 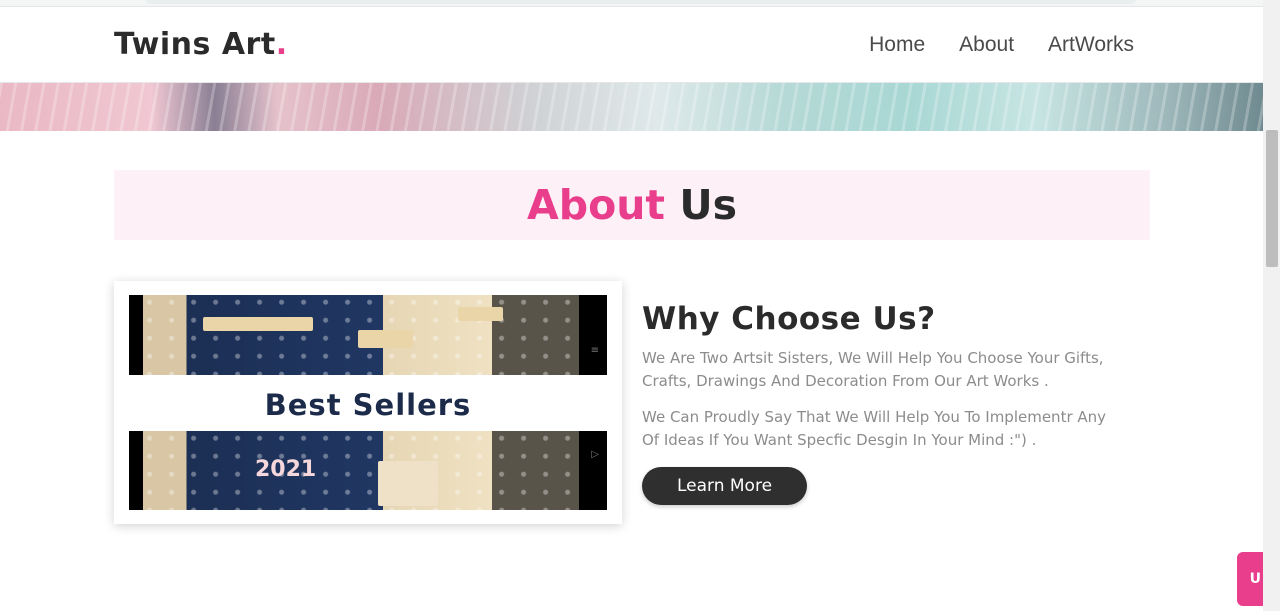 I want to click on floating-button-label: U, so click(x=1255, y=579).